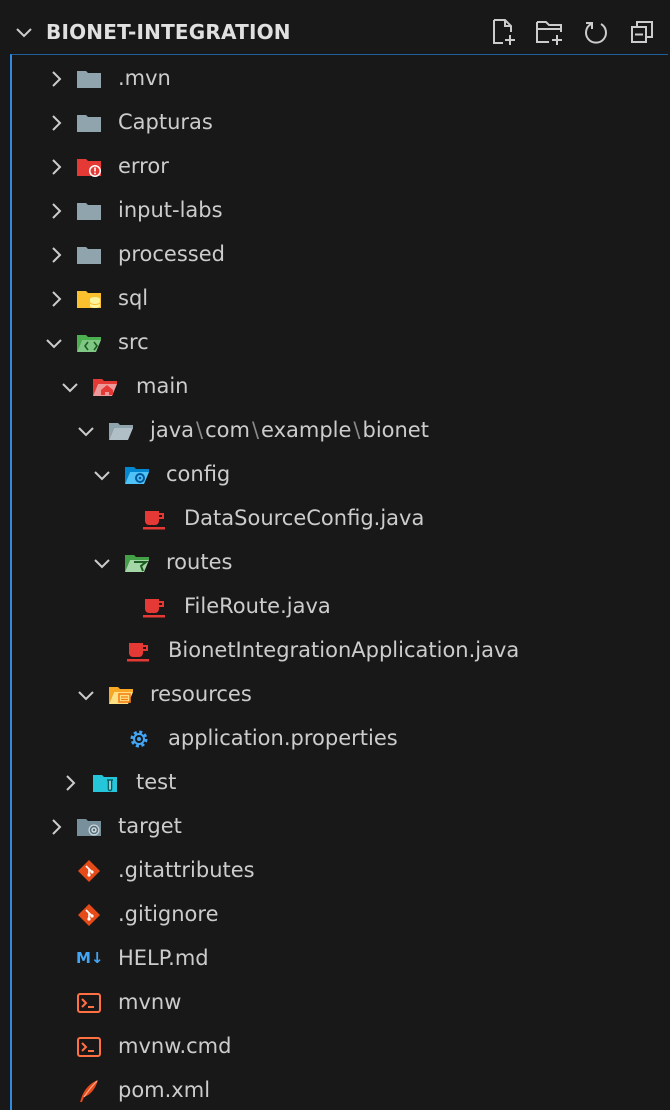  What do you see at coordinates (121, 431) in the screenshot?
I see `folder-open-icon` at bounding box center [121, 431].